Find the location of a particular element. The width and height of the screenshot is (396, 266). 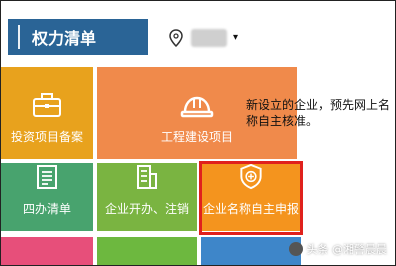

annotation-text: 新设立的企业，预先网上名称自主核准。 is located at coordinates (318, 113).